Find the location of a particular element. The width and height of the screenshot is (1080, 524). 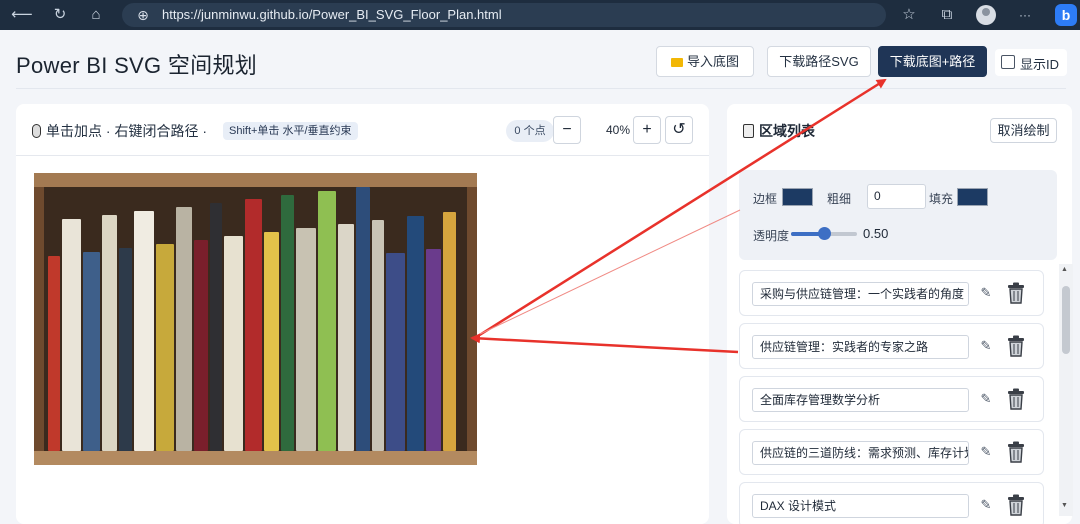

point-count-badge: 0 个点 is located at coordinates (530, 131).